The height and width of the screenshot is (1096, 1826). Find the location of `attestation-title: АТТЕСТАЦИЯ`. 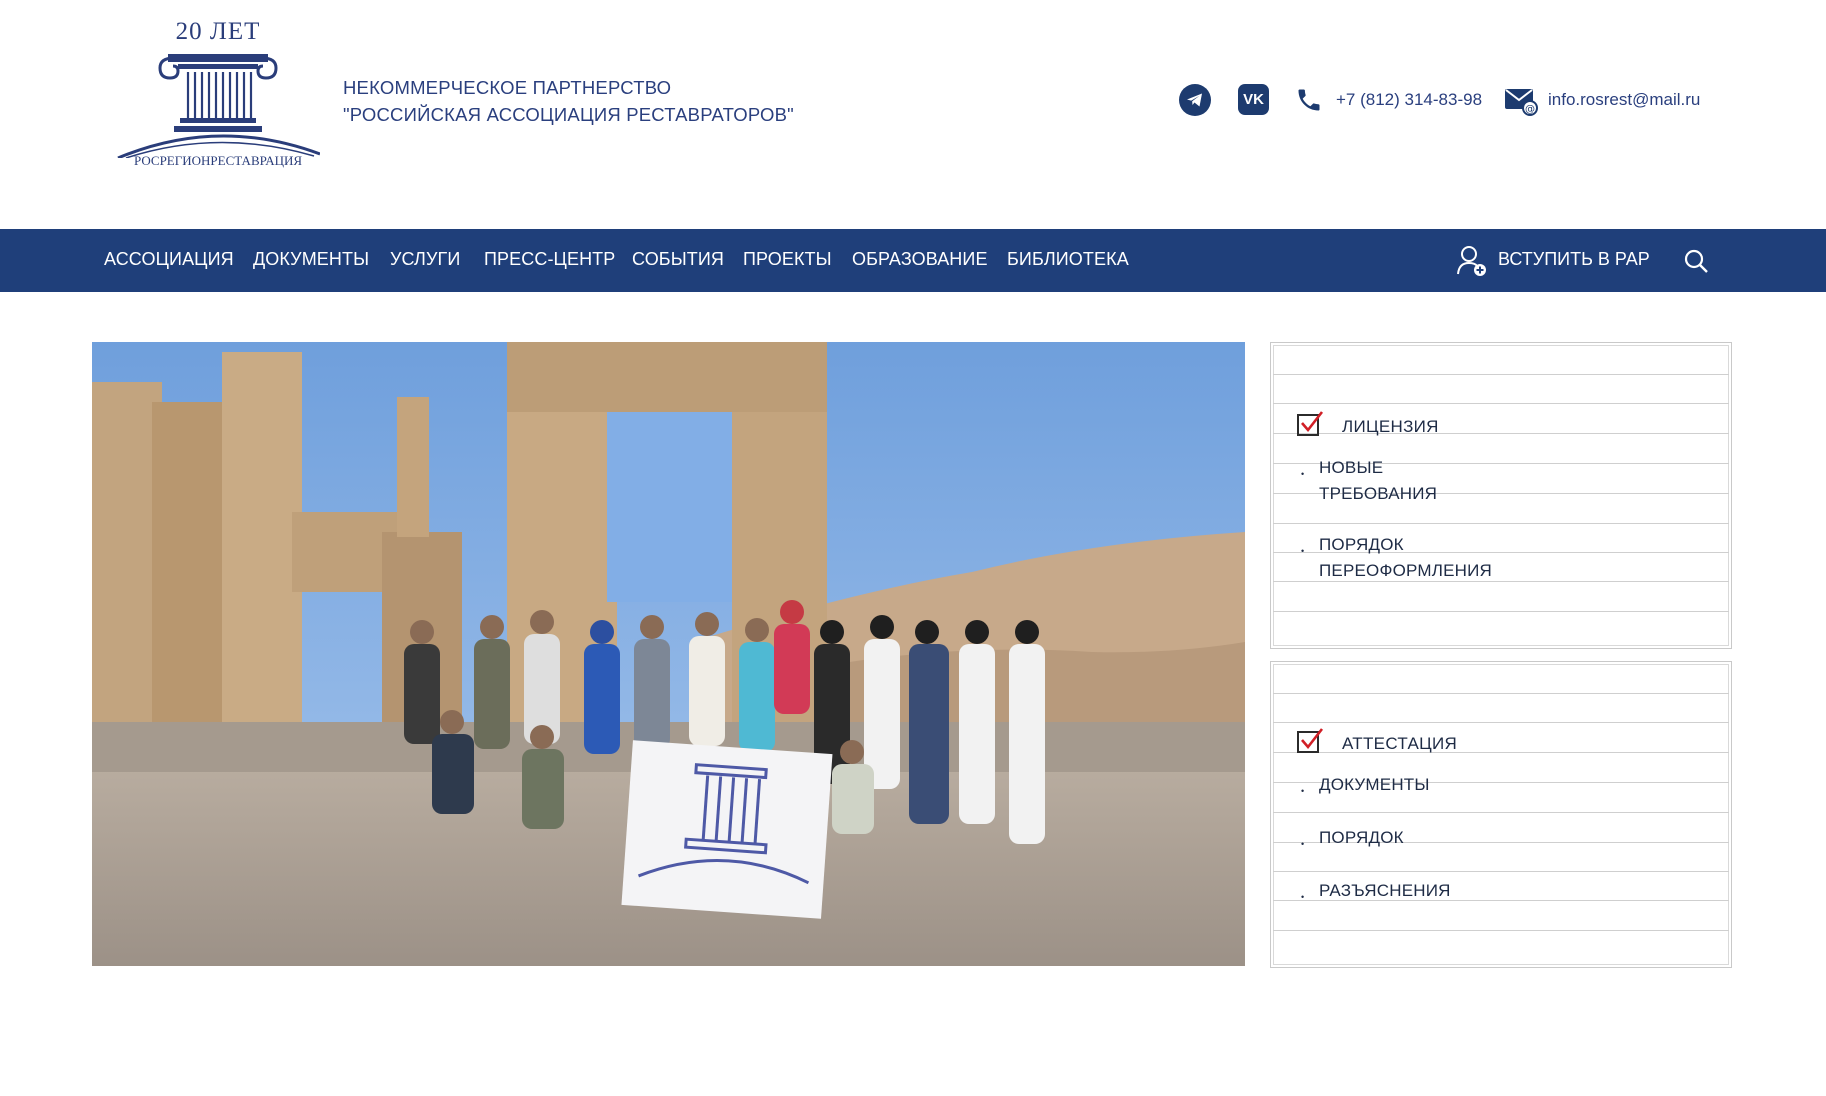

attestation-title: АТТЕСТАЦИЯ is located at coordinates (1400, 743).